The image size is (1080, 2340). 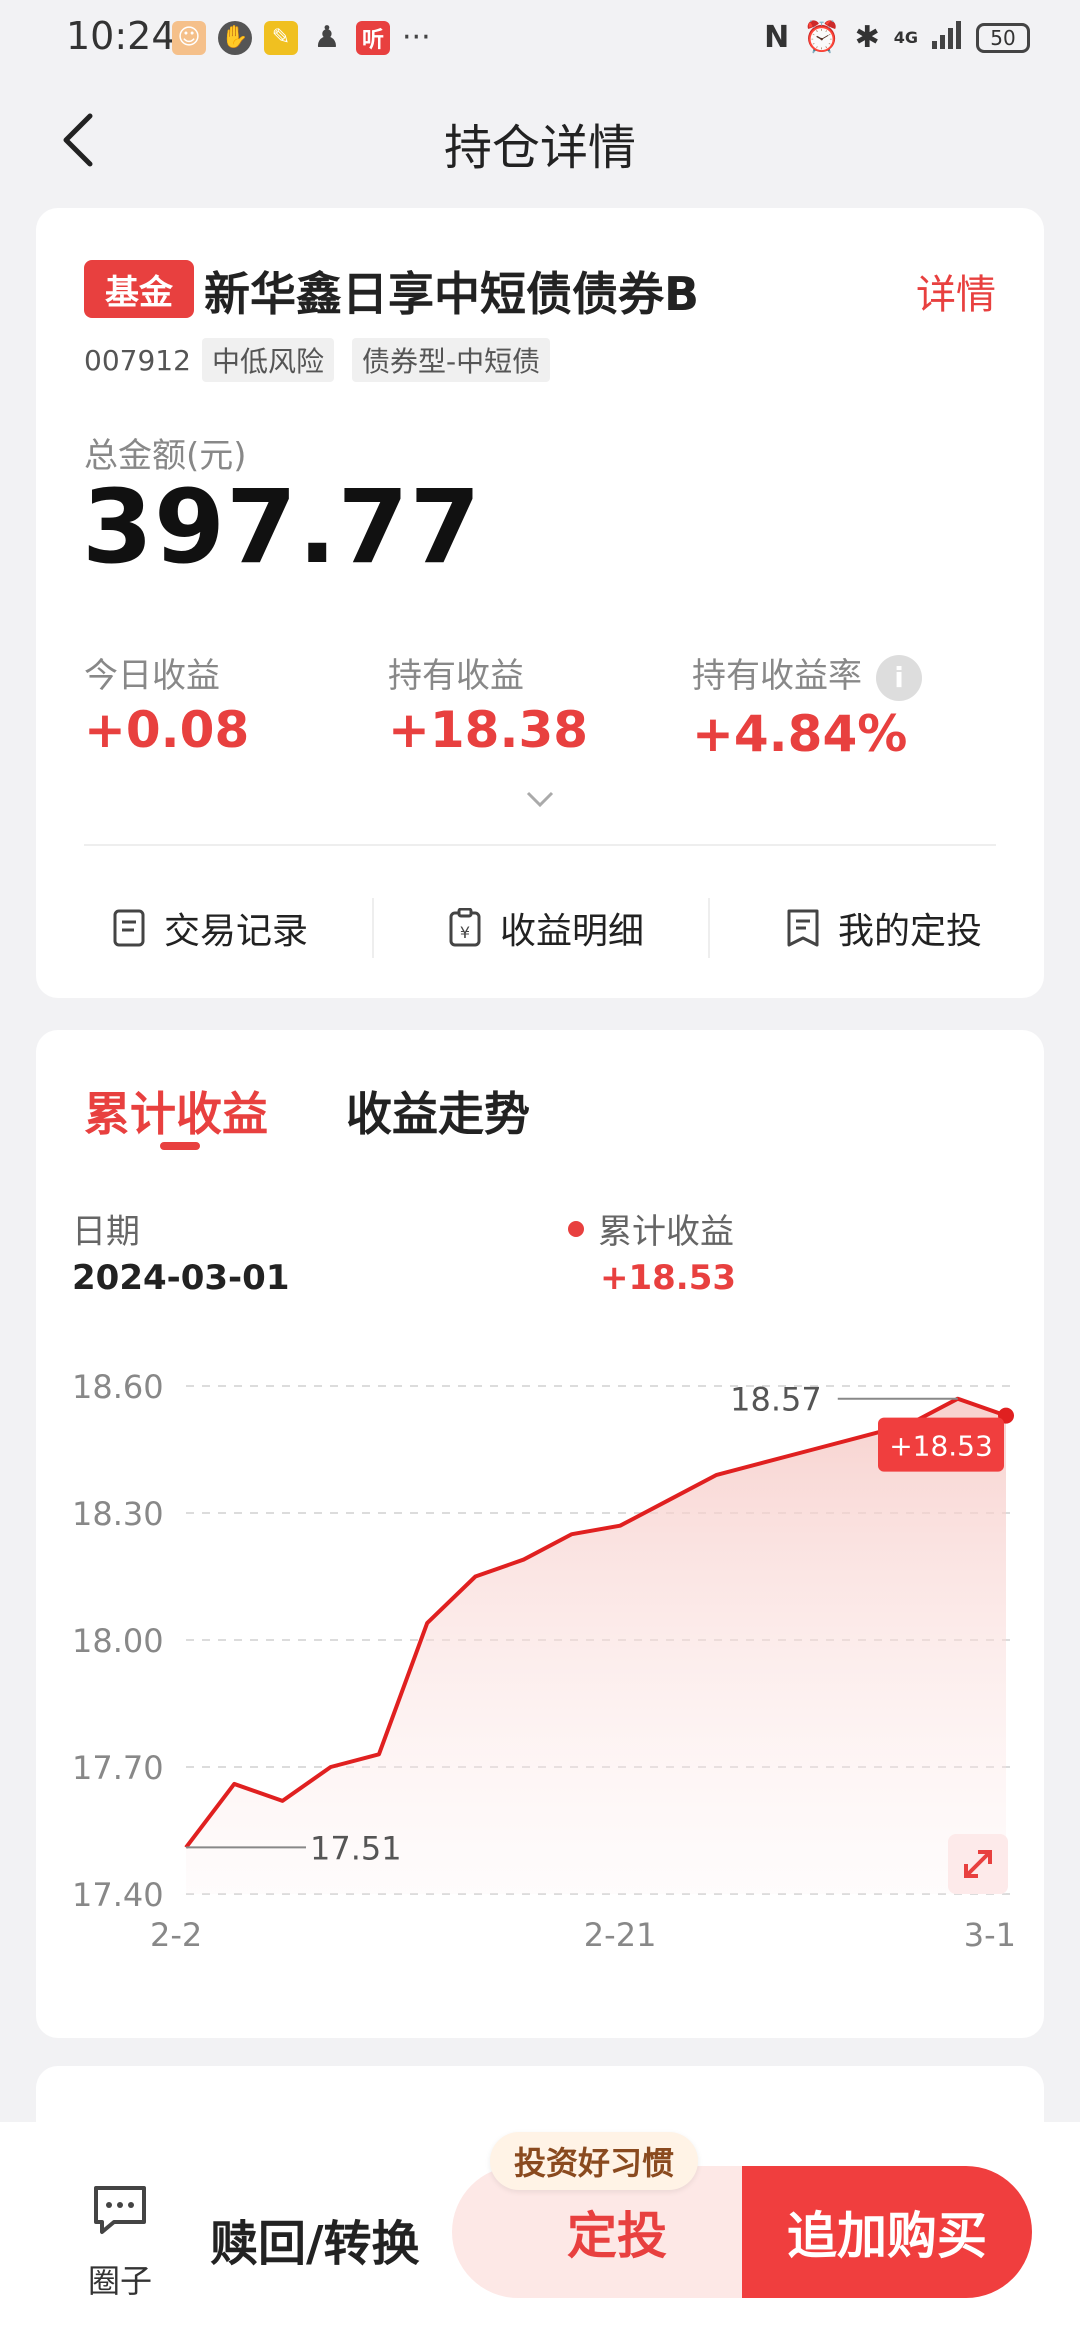 I want to click on alarm-icon: ⏰, so click(x=822, y=37).